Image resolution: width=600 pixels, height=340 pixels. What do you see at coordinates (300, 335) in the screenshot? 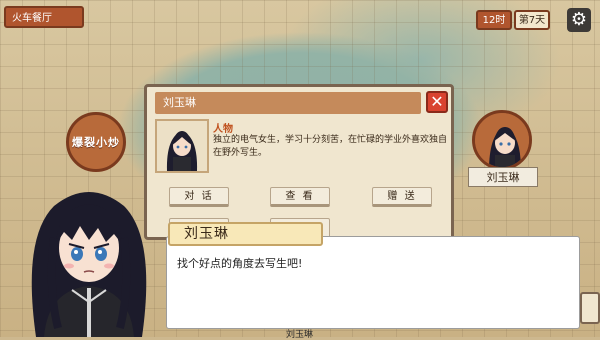
I see `bottom-name-stub: 刘玉琳` at bounding box center [300, 335].